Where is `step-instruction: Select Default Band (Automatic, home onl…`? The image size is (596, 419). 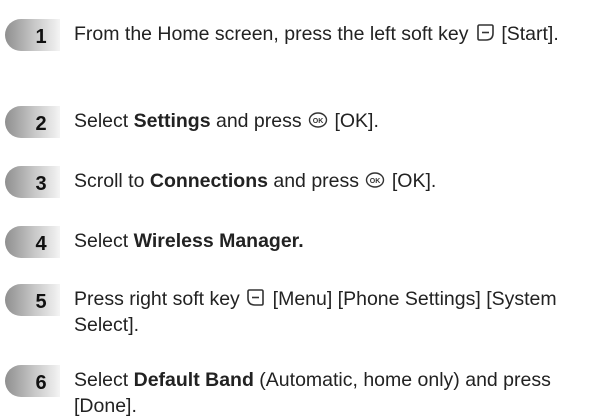 step-instruction: Select Default Band (Automatic, home onl… is located at coordinates (329, 393).